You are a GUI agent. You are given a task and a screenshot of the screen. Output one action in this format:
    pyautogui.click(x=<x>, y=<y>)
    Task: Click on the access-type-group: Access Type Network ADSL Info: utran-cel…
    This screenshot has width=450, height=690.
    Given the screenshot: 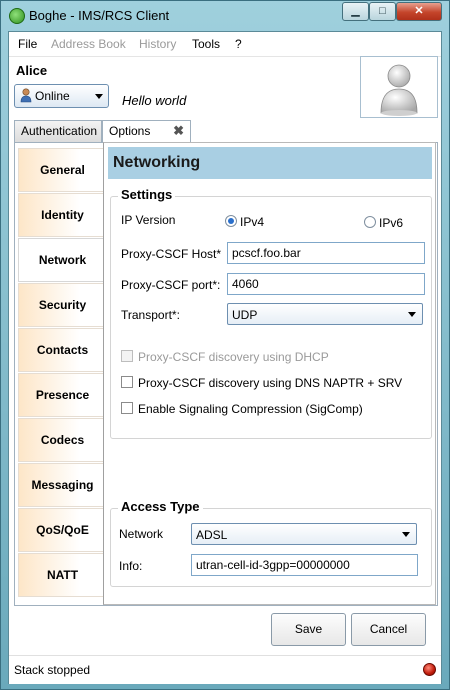 What is the action you would take?
    pyautogui.click(x=271, y=543)
    